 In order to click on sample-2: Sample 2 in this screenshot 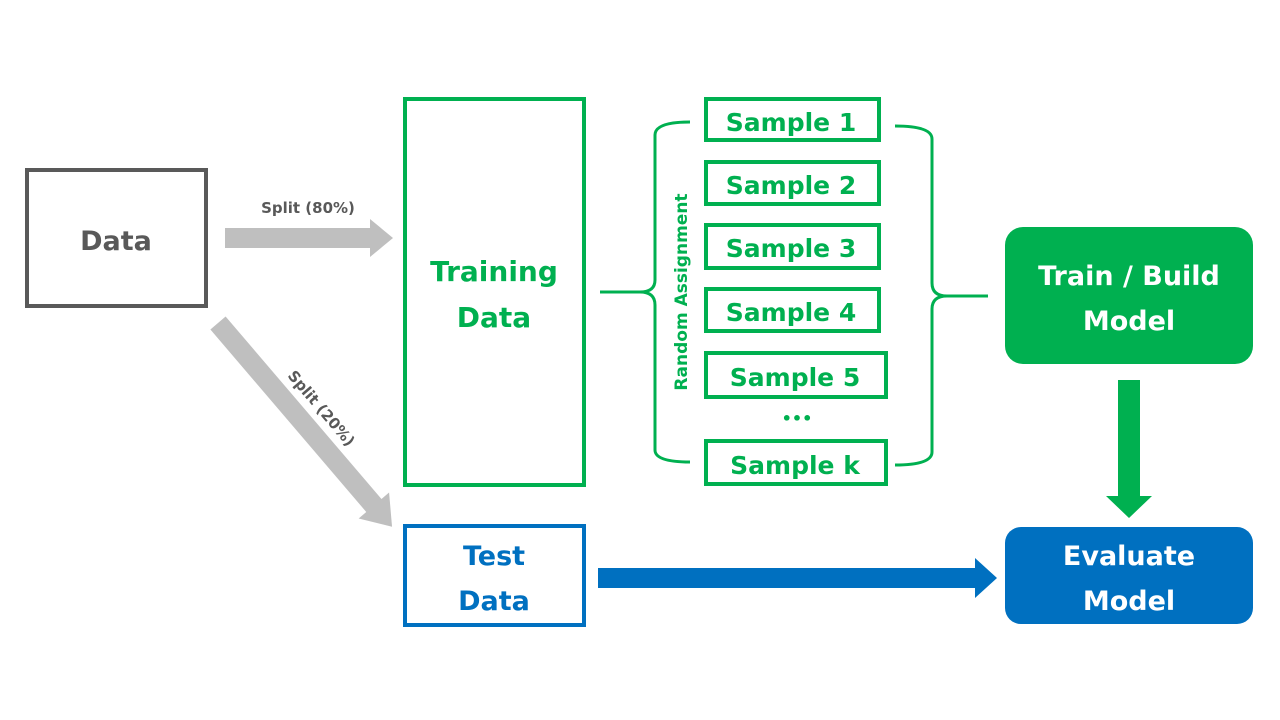, I will do `click(792, 183)`.